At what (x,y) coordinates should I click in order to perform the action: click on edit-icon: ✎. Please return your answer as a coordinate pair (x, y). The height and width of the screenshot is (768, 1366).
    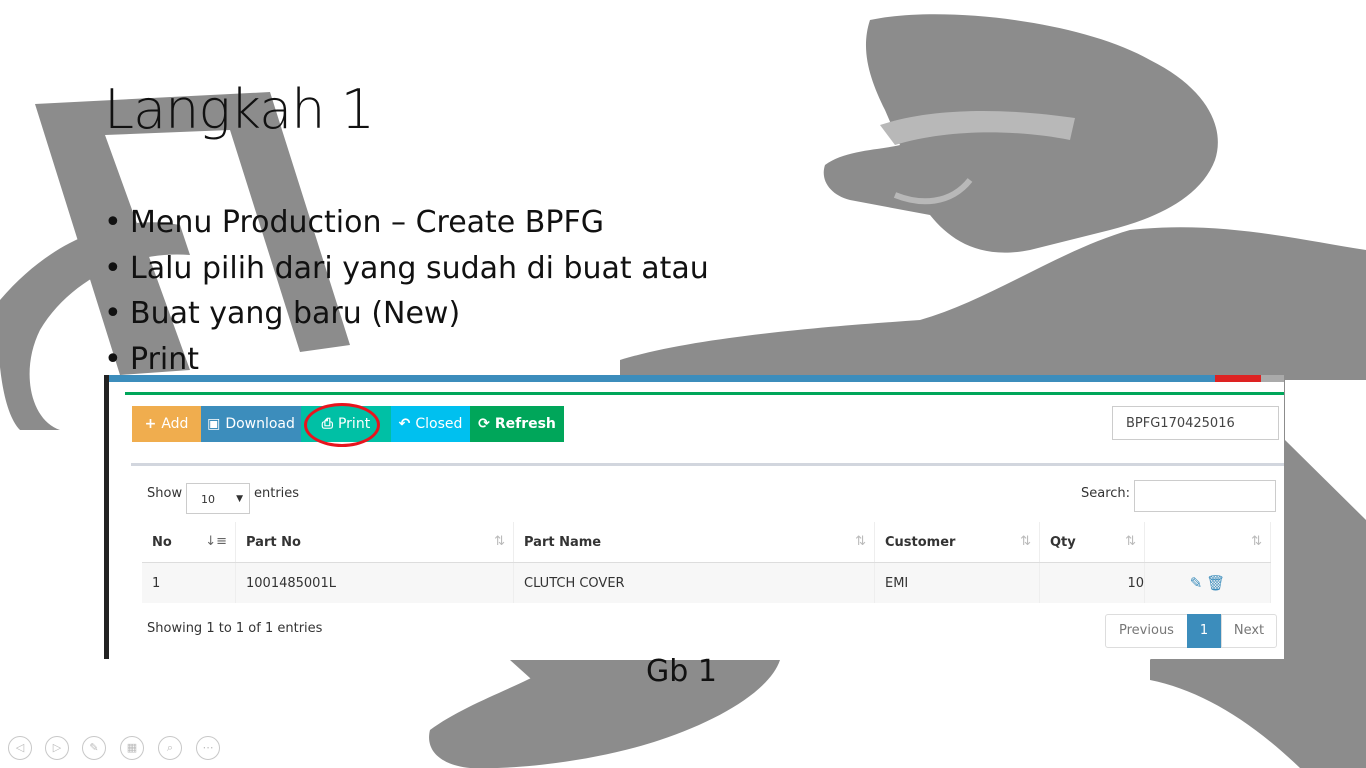
    Looking at the image, I should click on (1196, 583).